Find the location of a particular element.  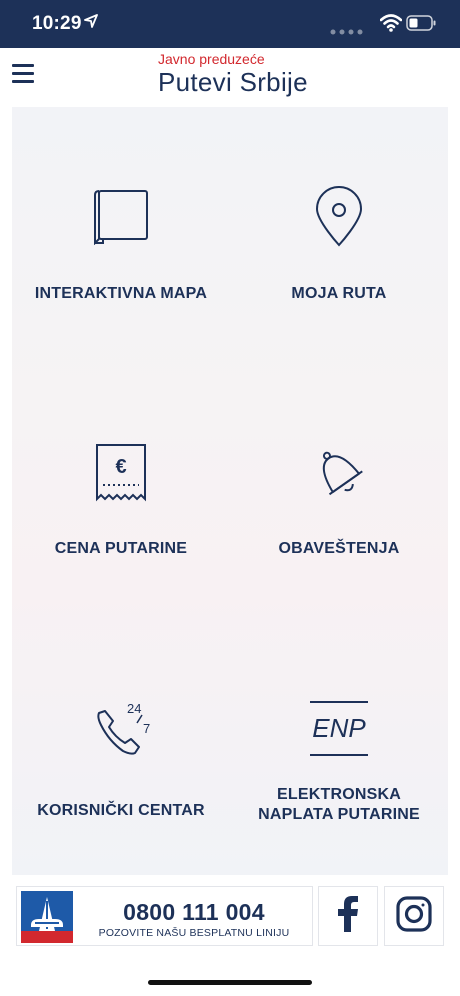

map-icon is located at coordinates (121, 215).